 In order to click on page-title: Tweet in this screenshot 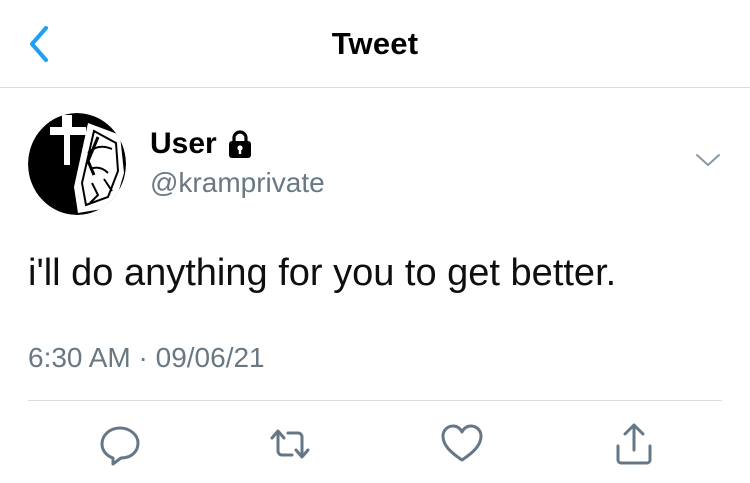, I will do `click(375, 43)`.